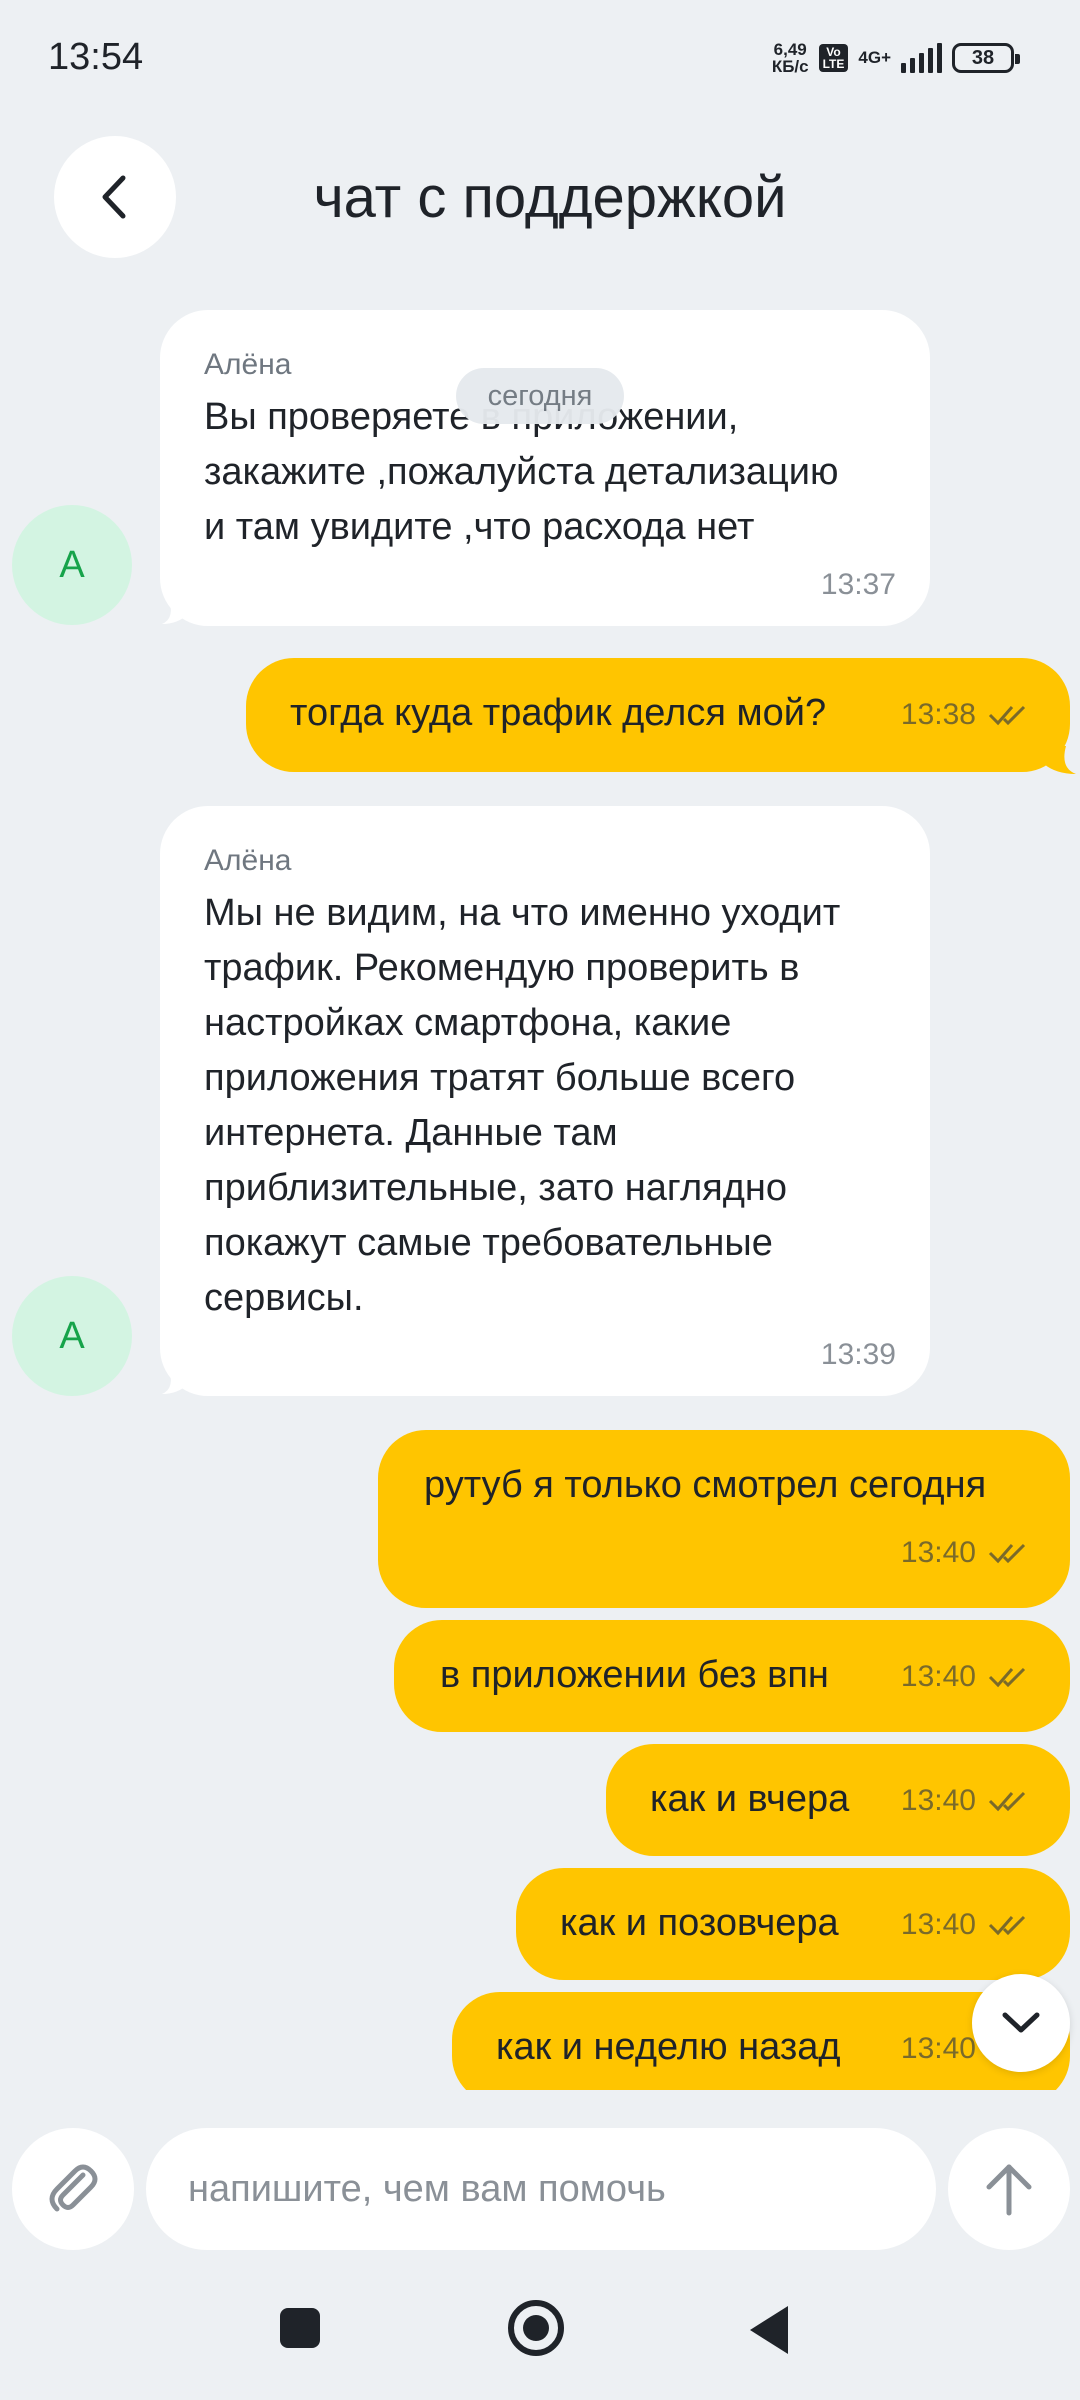  I want to click on message-line: интернета. Данные там, so click(411, 1133).